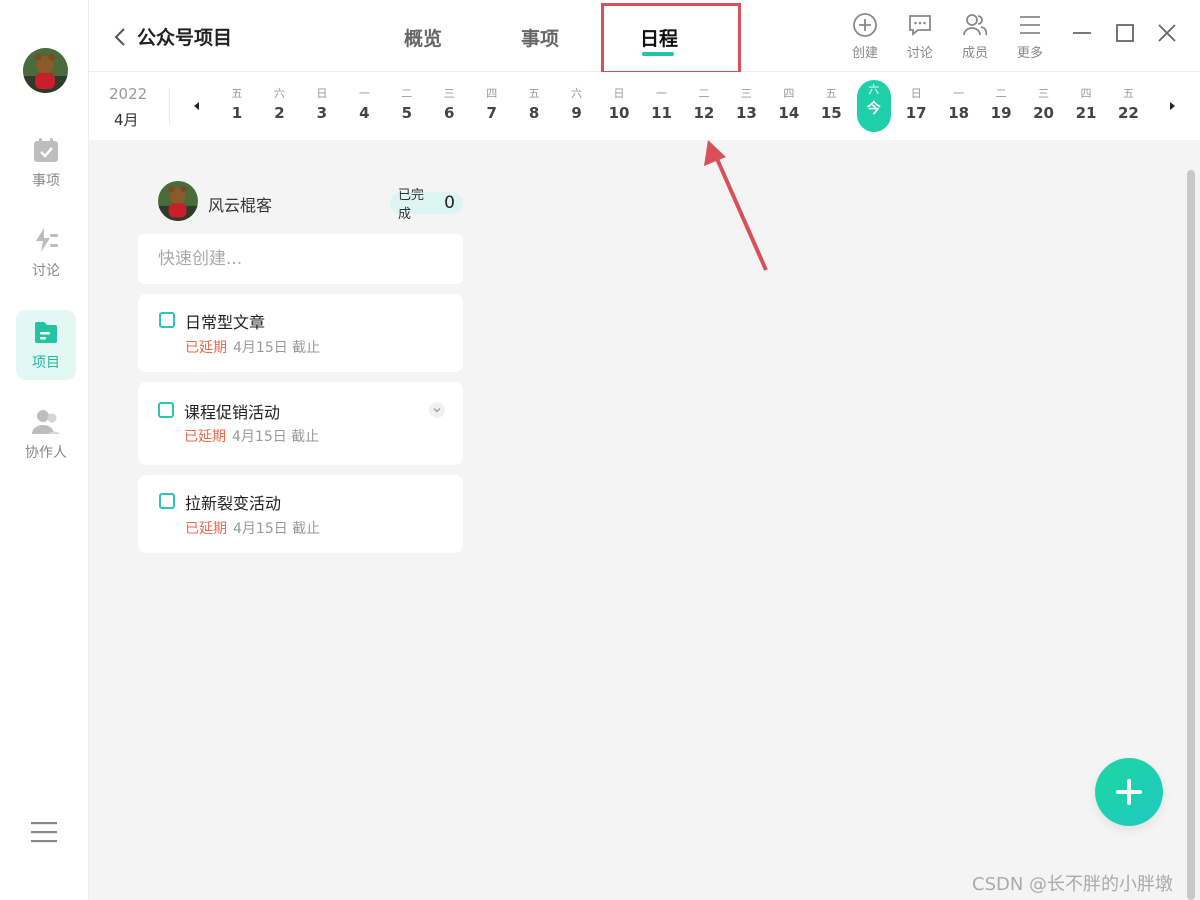 The height and width of the screenshot is (900, 1200). Describe the element at coordinates (411, 205) in the screenshot. I see `completed-label: 已完成` at that location.